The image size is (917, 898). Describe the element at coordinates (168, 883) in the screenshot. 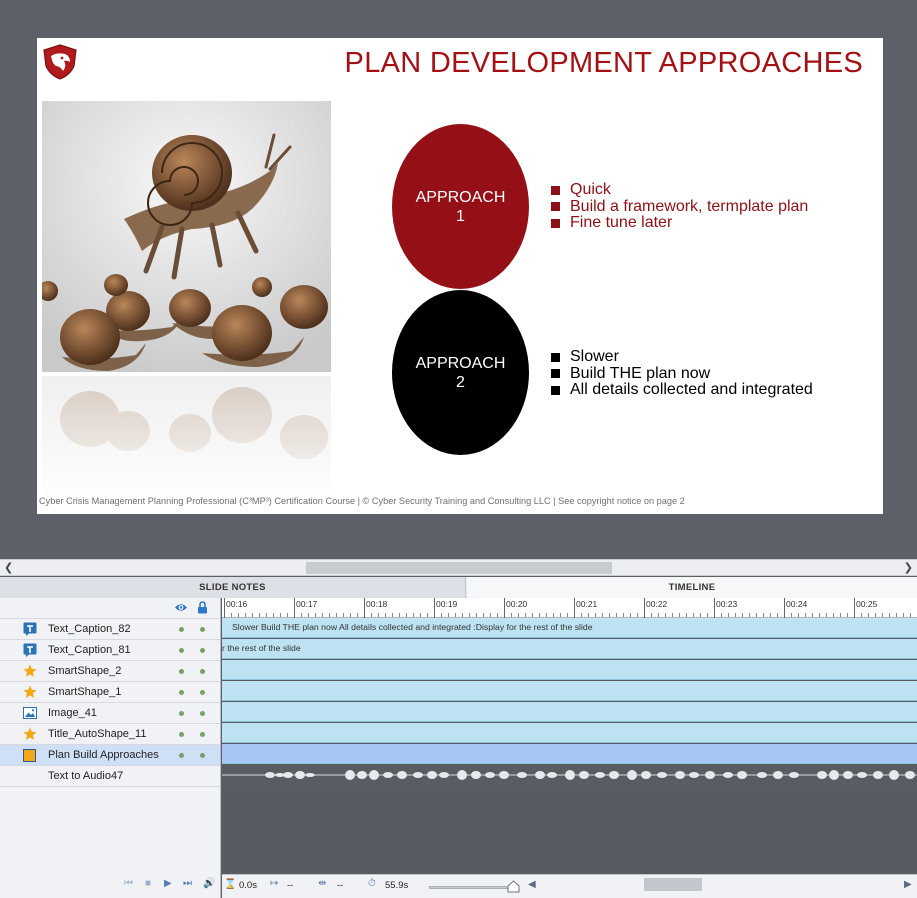

I see `play-icon: ▶` at that location.